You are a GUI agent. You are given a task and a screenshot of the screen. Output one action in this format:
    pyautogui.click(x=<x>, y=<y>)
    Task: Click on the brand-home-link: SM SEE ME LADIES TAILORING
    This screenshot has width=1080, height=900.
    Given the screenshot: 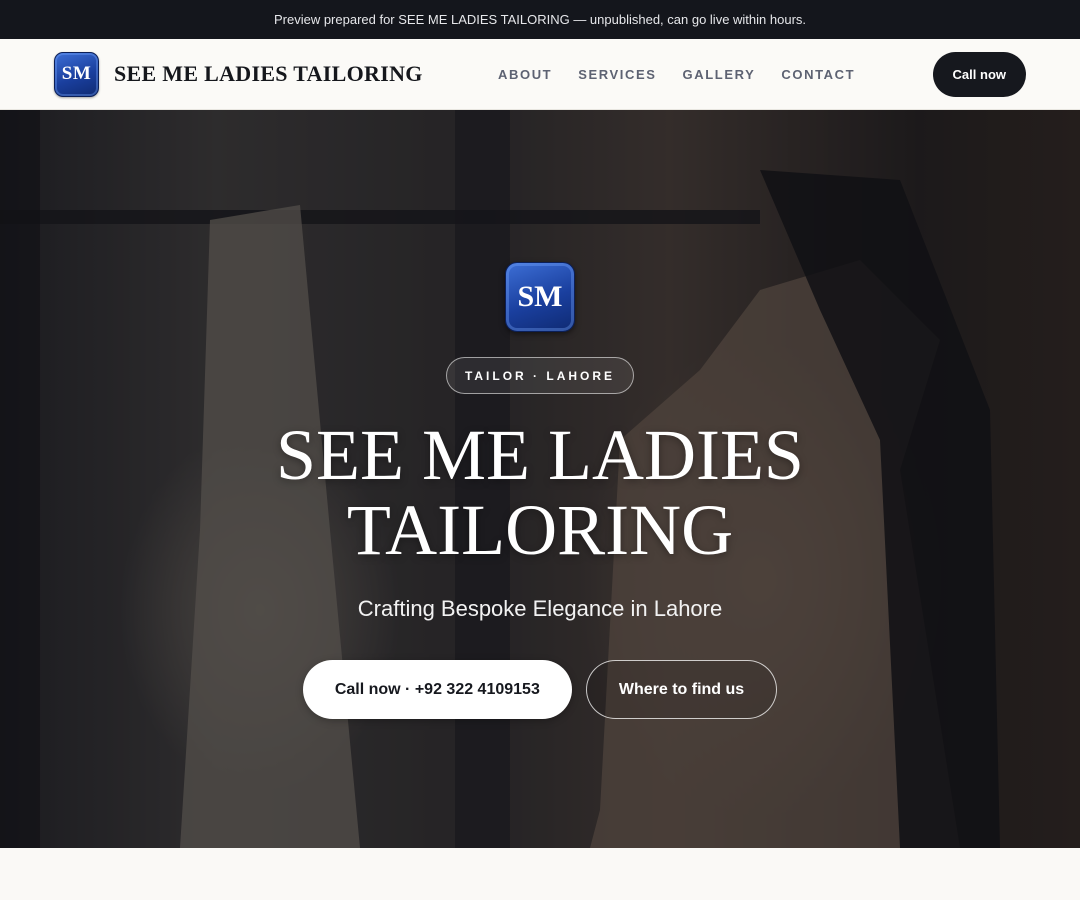 What is the action you would take?
    pyautogui.click(x=238, y=74)
    